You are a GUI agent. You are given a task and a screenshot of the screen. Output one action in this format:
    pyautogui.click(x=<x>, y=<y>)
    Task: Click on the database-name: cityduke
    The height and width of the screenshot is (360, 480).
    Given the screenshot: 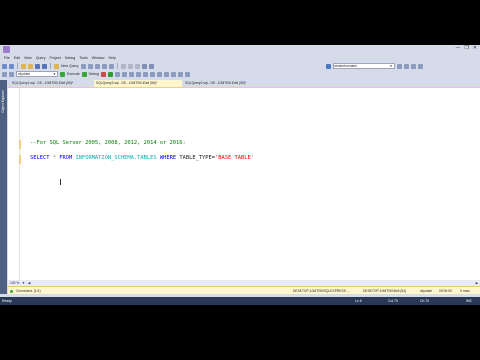 What is the action you would take?
    pyautogui.click(x=426, y=291)
    